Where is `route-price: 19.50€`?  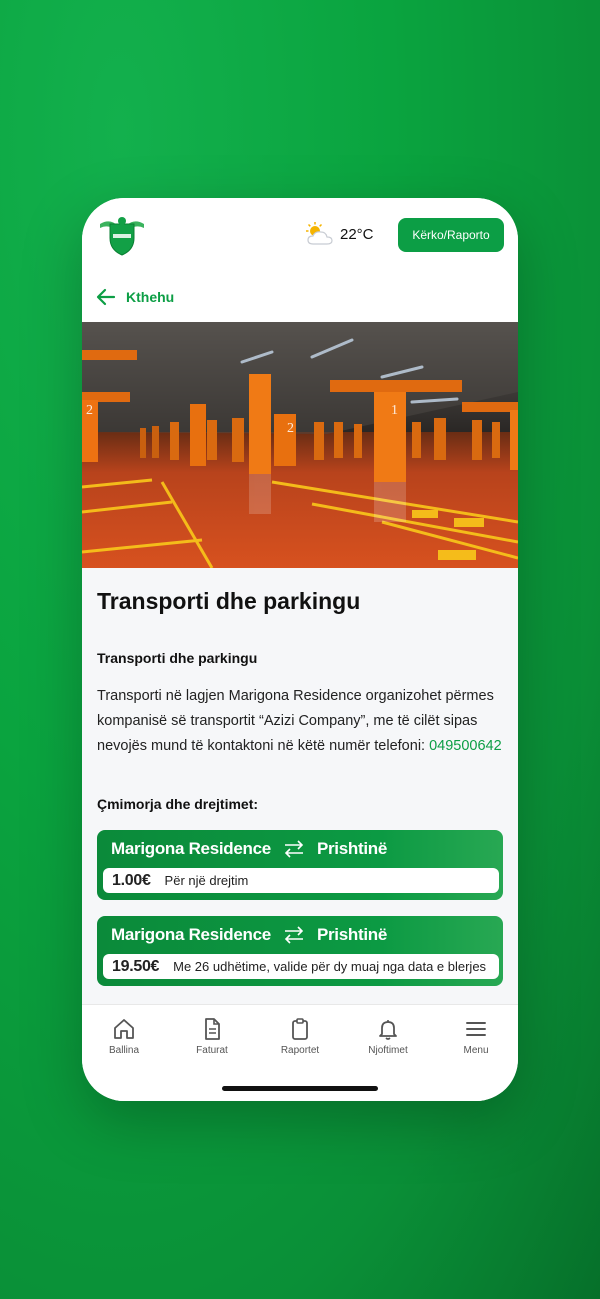 route-price: 19.50€ is located at coordinates (136, 966).